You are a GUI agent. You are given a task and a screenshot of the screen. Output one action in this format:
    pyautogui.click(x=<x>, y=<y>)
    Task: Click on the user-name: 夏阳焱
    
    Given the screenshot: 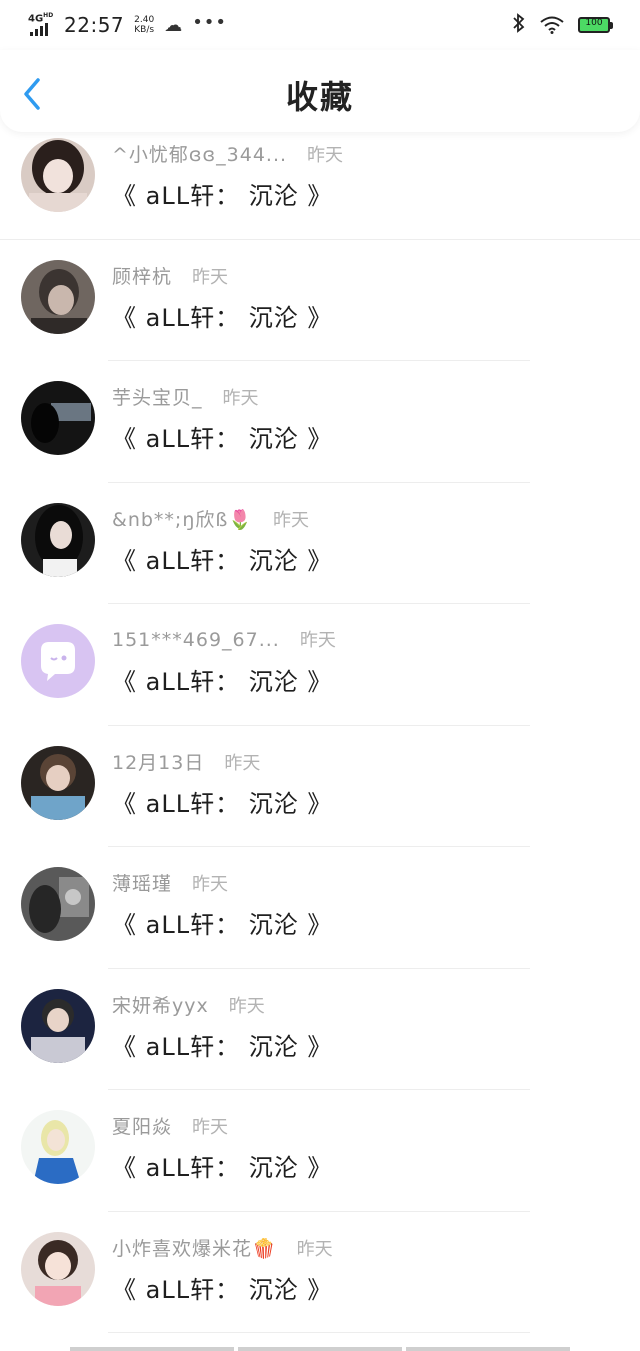 What is the action you would take?
    pyautogui.click(x=142, y=1127)
    